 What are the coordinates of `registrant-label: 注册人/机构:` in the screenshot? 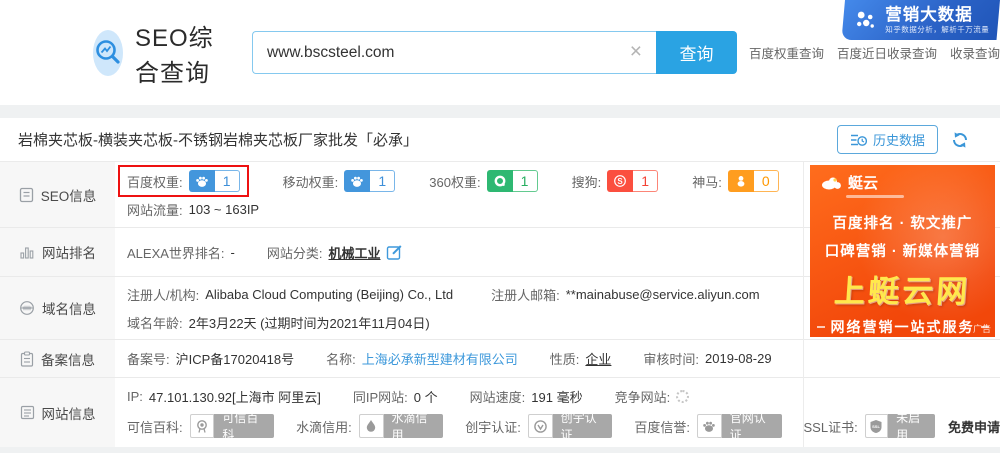 It's located at (163, 295).